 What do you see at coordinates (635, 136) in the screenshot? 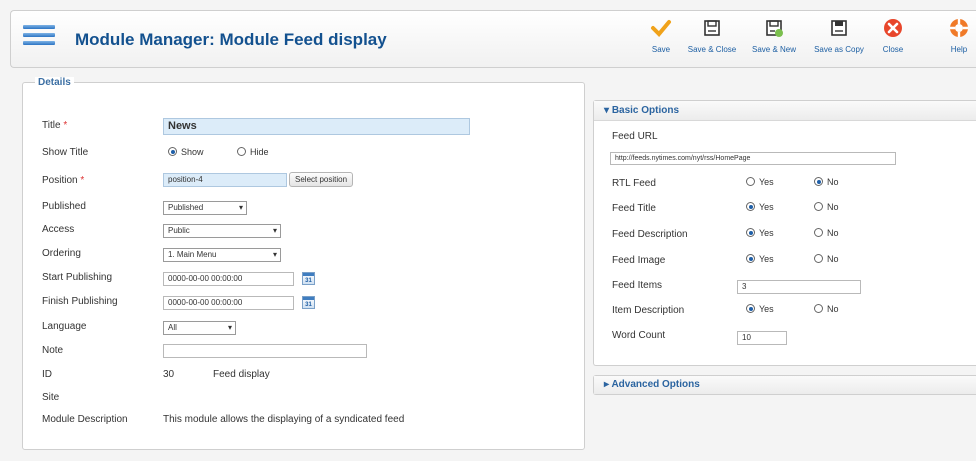
I see `feed-url-label: Feed URL` at bounding box center [635, 136].